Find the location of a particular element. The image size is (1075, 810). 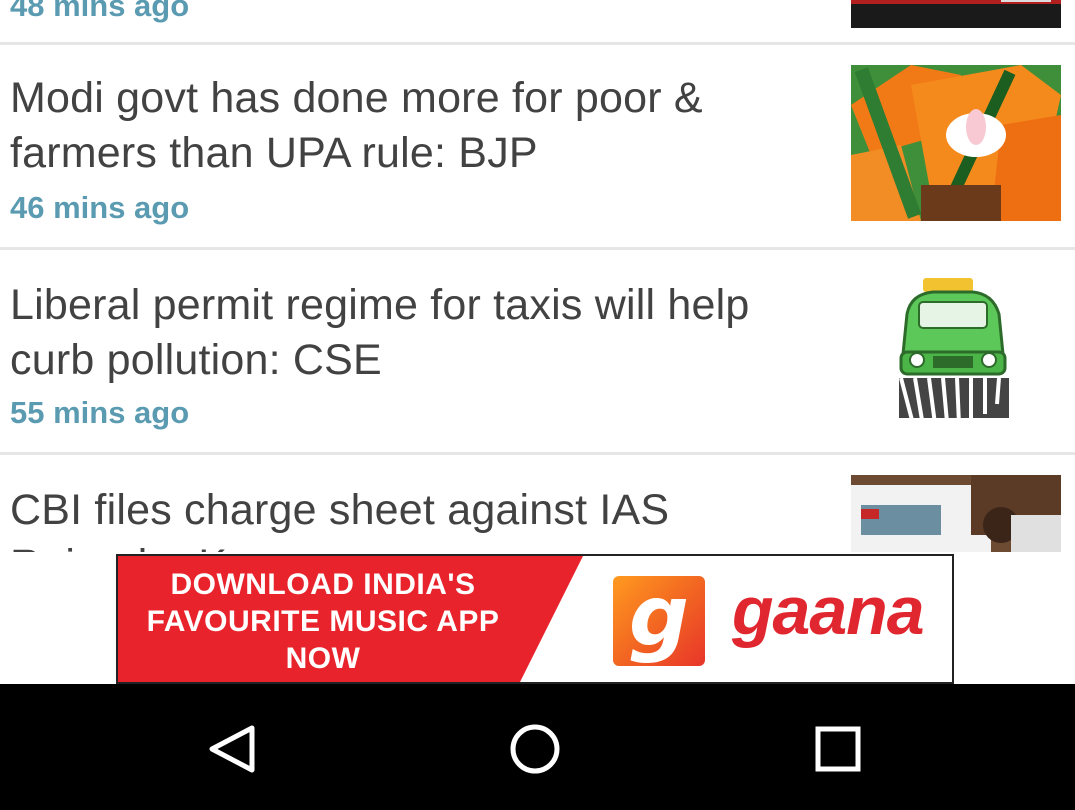

home-icon is located at coordinates (535, 749).